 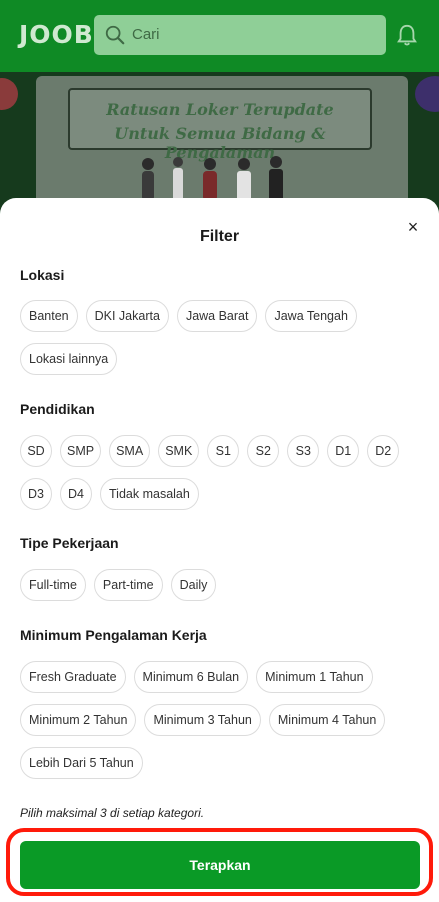 What do you see at coordinates (223, 451) in the screenshot?
I see `chip-pendidikan-s1: S1` at bounding box center [223, 451].